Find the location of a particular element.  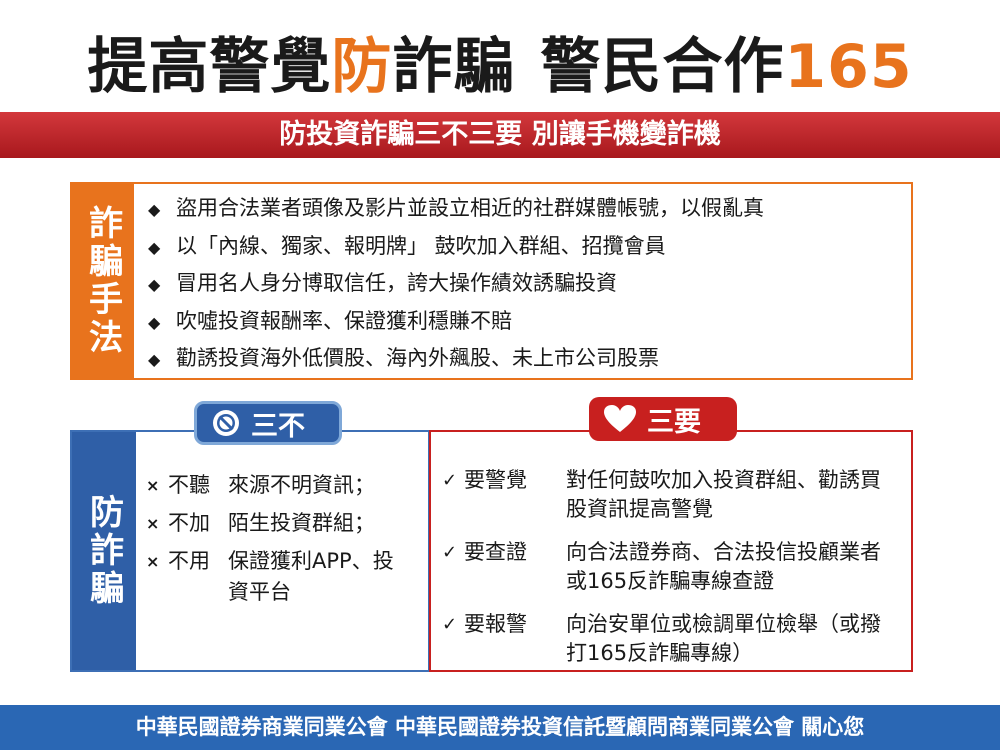

list-item: ◆ 吹噓投資報酬率、保證獲利穩賺不賠 is located at coordinates (456, 322).